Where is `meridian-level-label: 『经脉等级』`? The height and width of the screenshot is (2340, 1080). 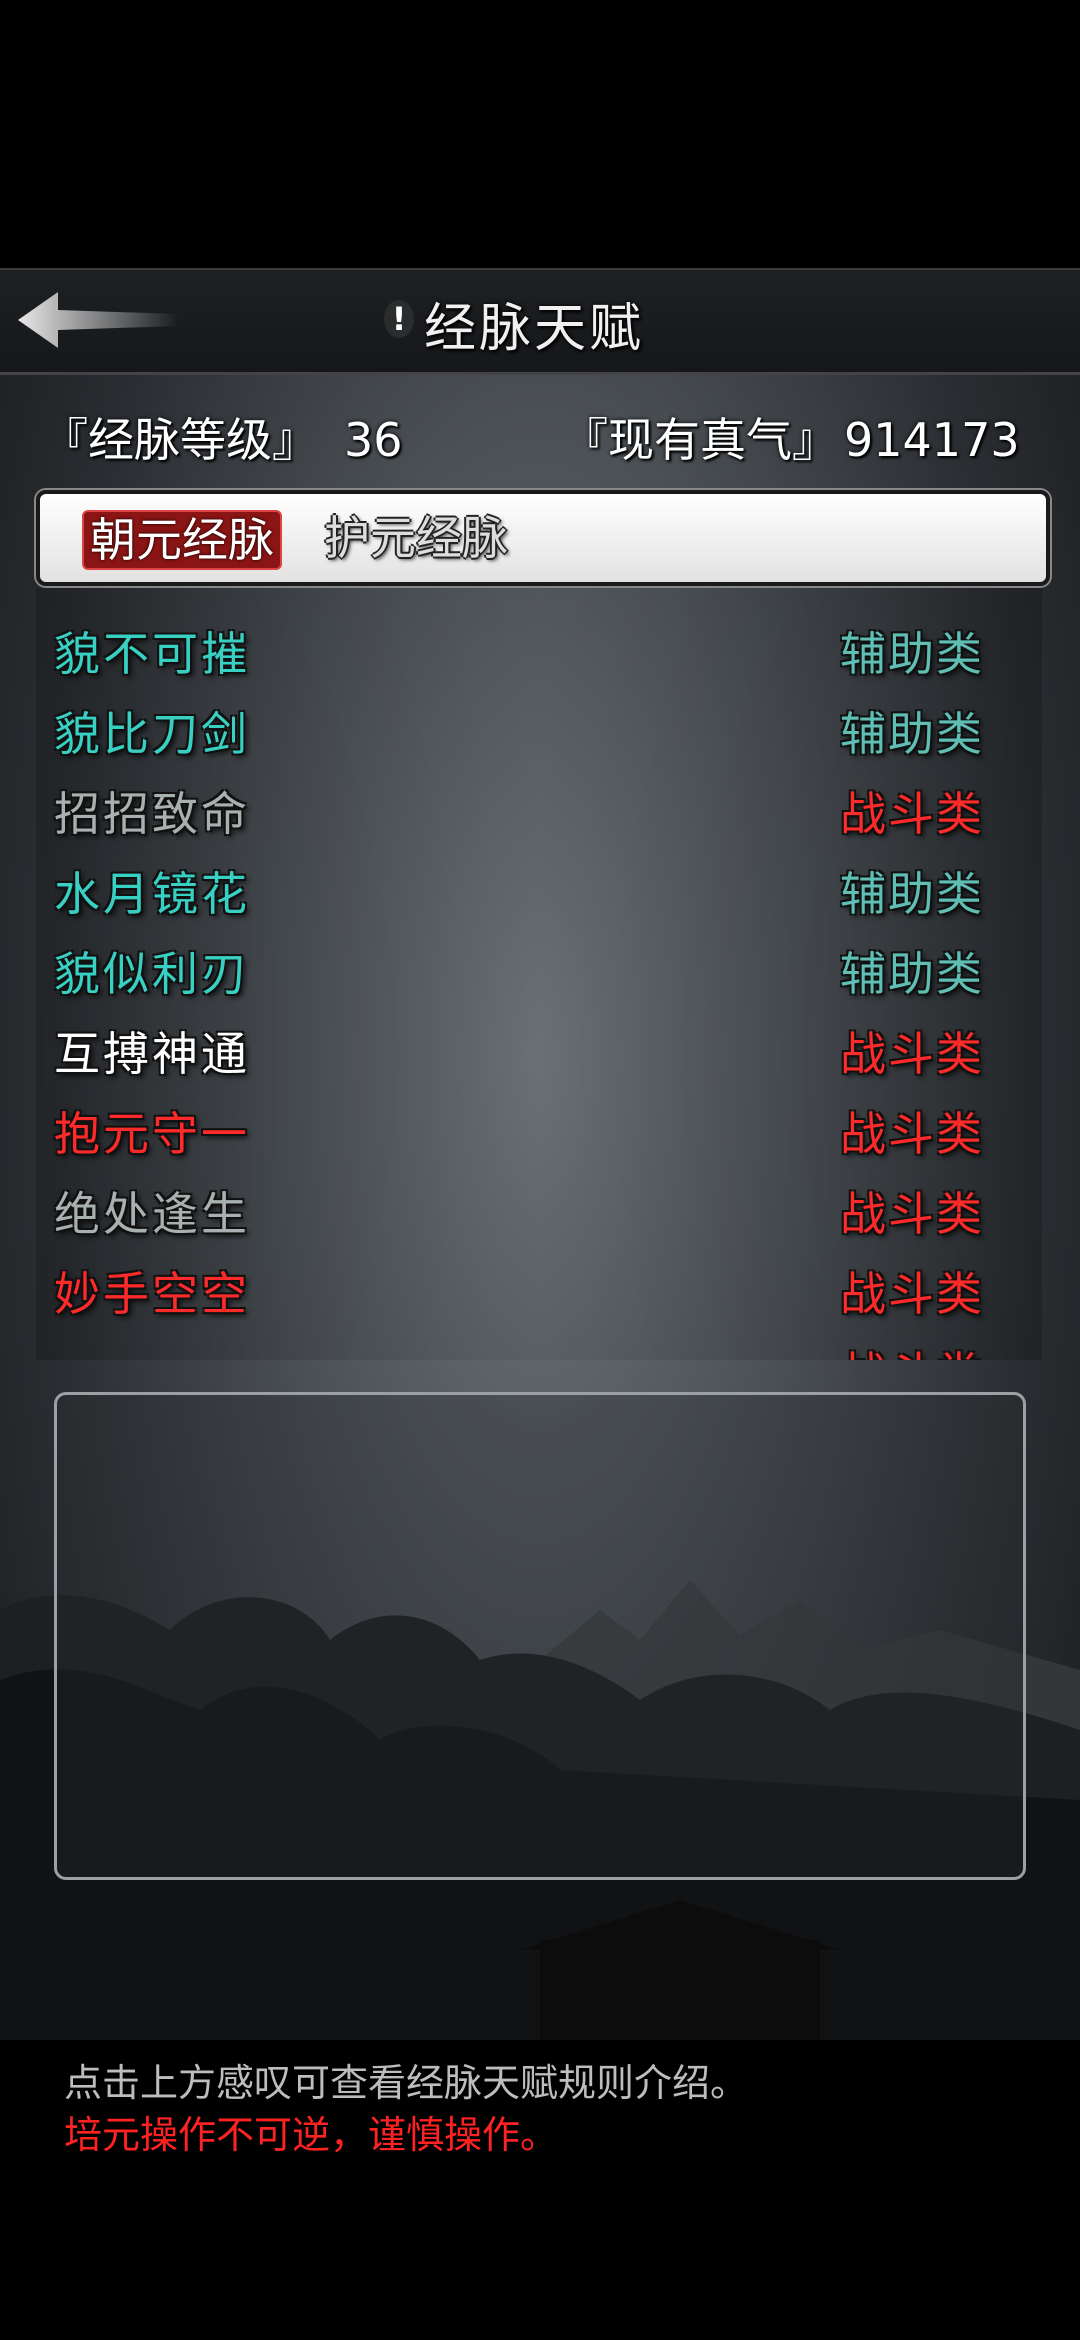
meridian-level-label: 『经脉等级』 is located at coordinates (180, 440).